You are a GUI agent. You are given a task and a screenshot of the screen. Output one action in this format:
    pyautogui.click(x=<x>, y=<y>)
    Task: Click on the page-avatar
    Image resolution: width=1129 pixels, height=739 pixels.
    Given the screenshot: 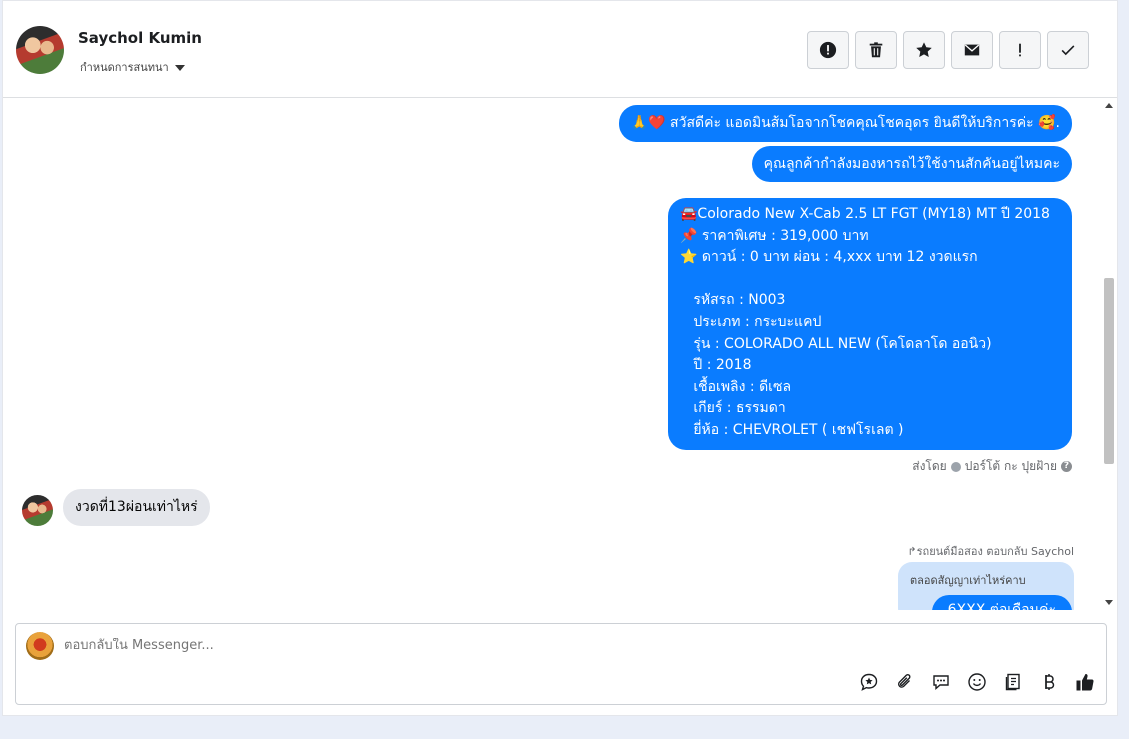 What is the action you would take?
    pyautogui.click(x=40, y=646)
    